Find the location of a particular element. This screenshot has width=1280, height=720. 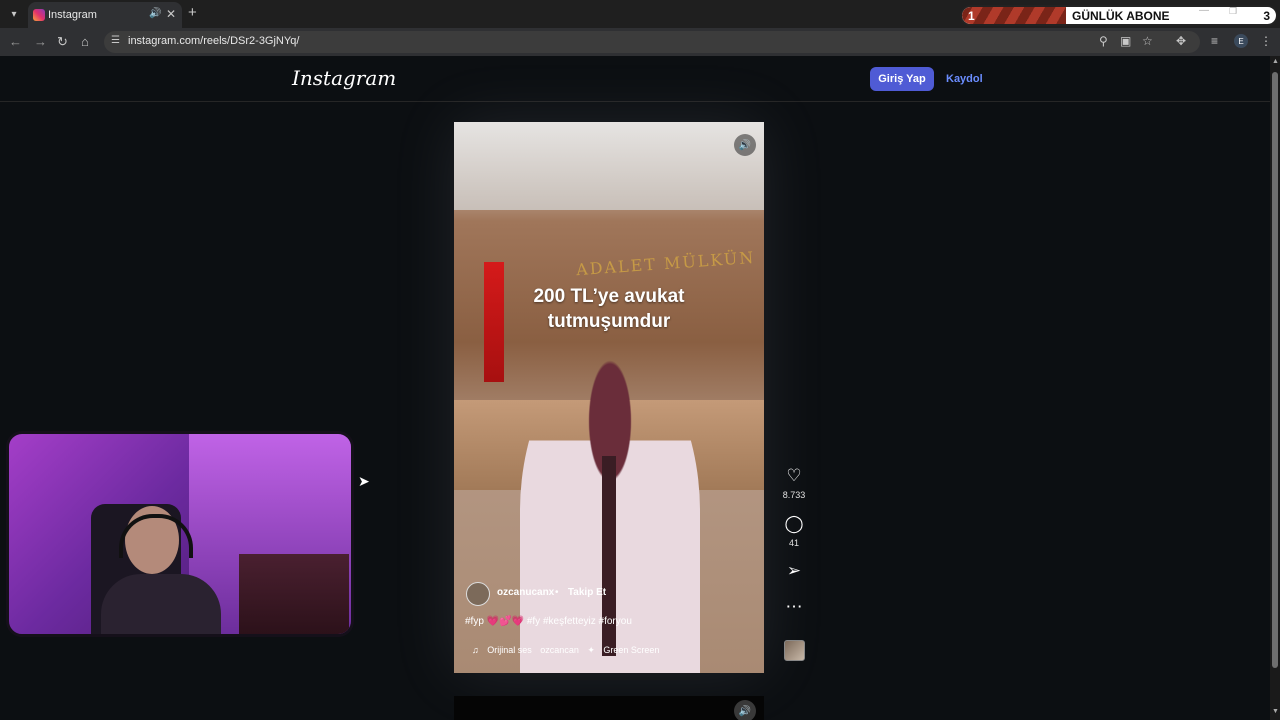

subscriber-current: 1 is located at coordinates (971, 16).